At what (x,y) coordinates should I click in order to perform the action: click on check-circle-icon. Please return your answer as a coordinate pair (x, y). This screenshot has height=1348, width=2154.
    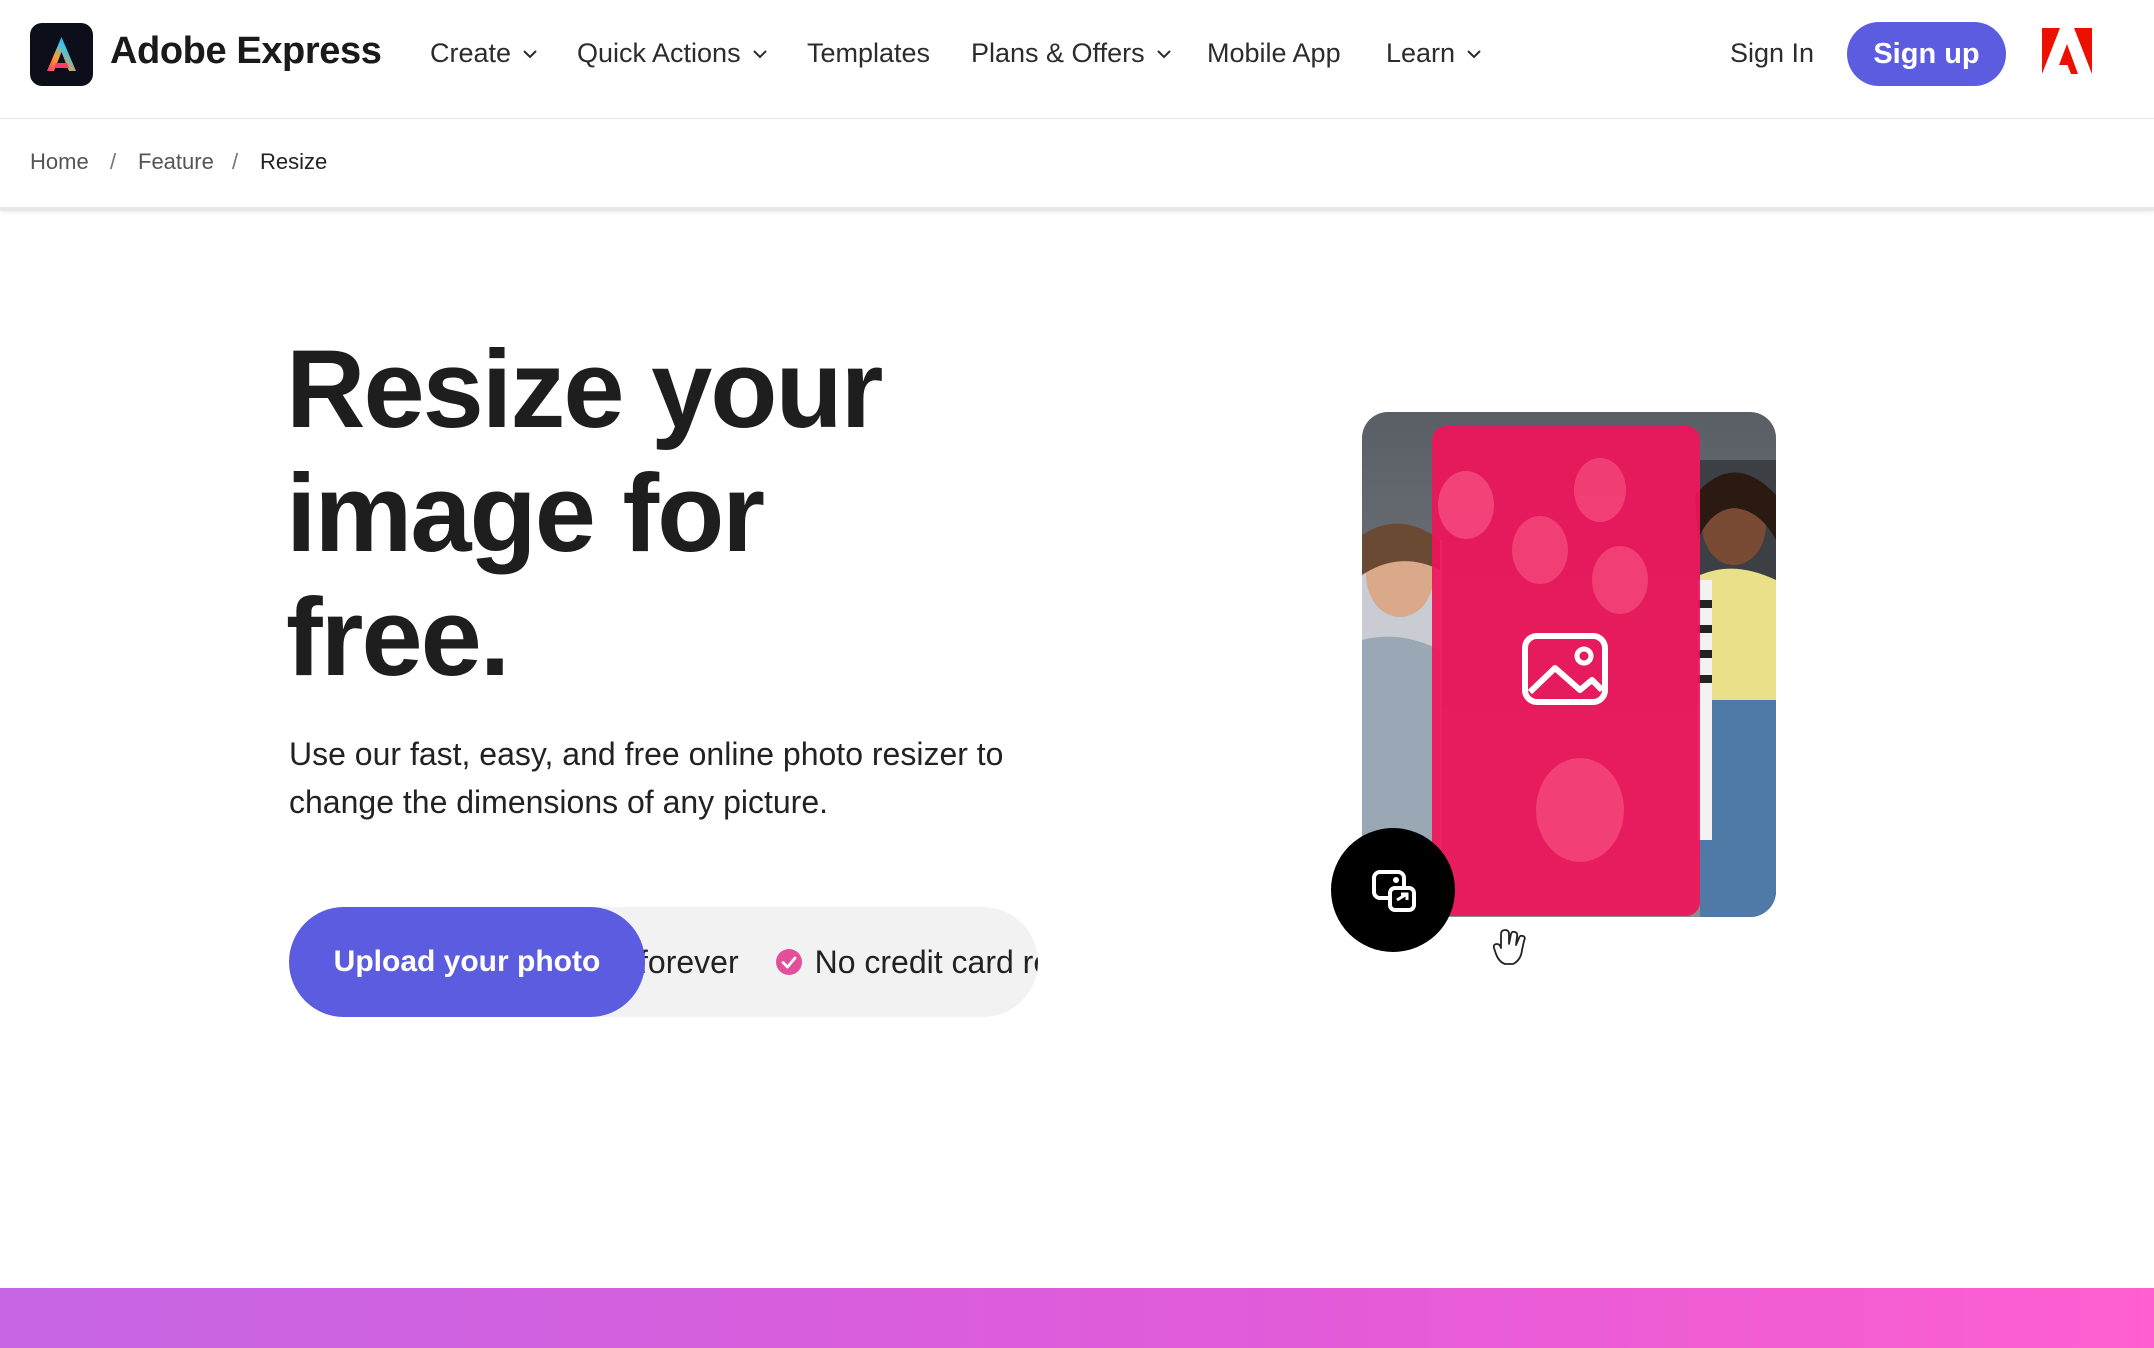
    Looking at the image, I should click on (788, 962).